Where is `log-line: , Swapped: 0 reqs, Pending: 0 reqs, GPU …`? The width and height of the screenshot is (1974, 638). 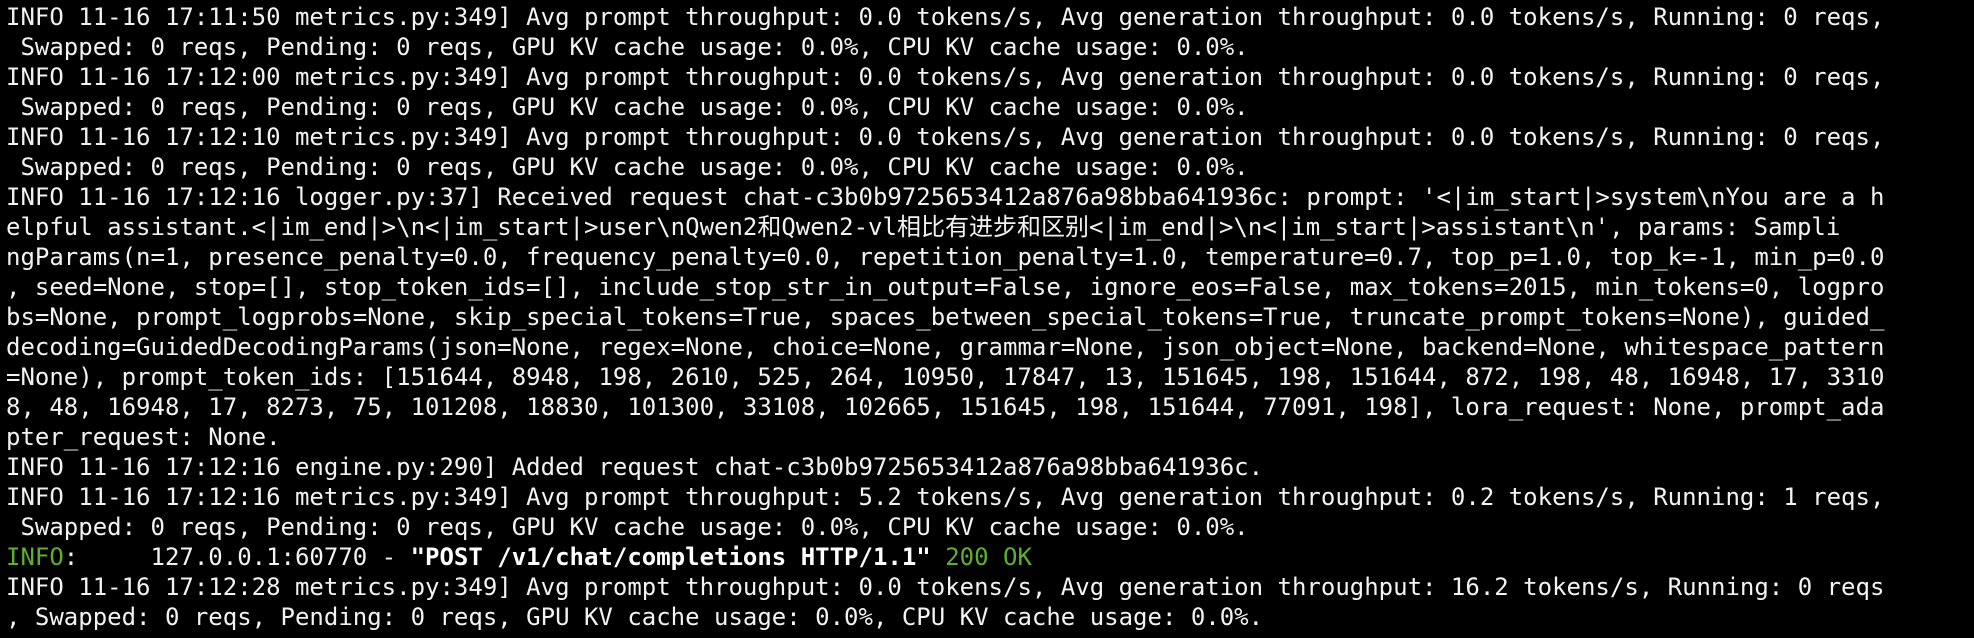 log-line: , Swapped: 0 reqs, Pending: 0 reqs, GPU … is located at coordinates (635, 617).